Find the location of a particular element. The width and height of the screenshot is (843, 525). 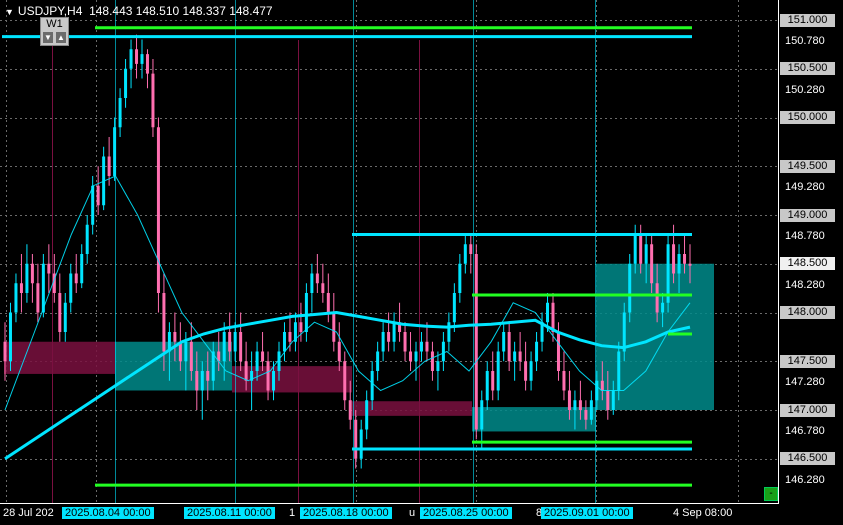

time-axis-label: 2025.08.04 00:00 is located at coordinates (108, 513).